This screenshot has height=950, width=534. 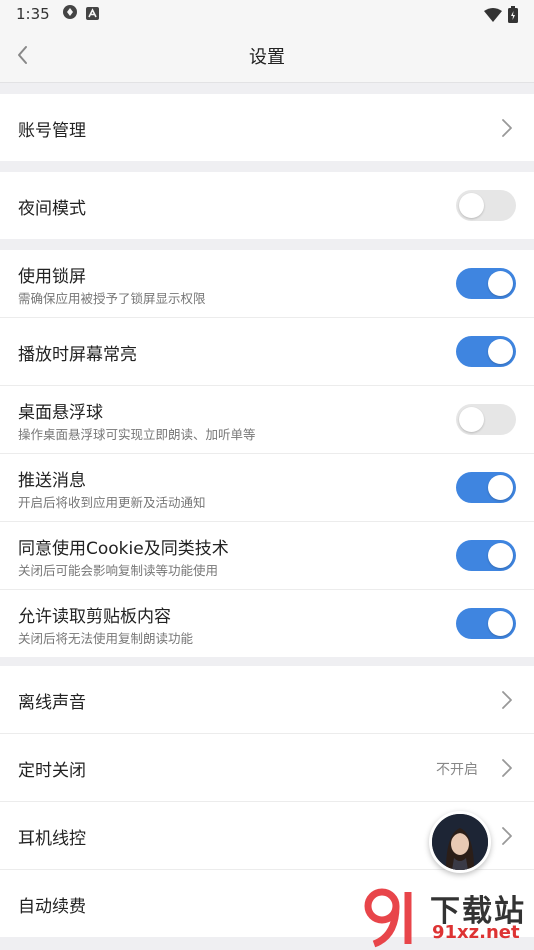 I want to click on offline-voice-row: 离线声音, so click(x=267, y=700).